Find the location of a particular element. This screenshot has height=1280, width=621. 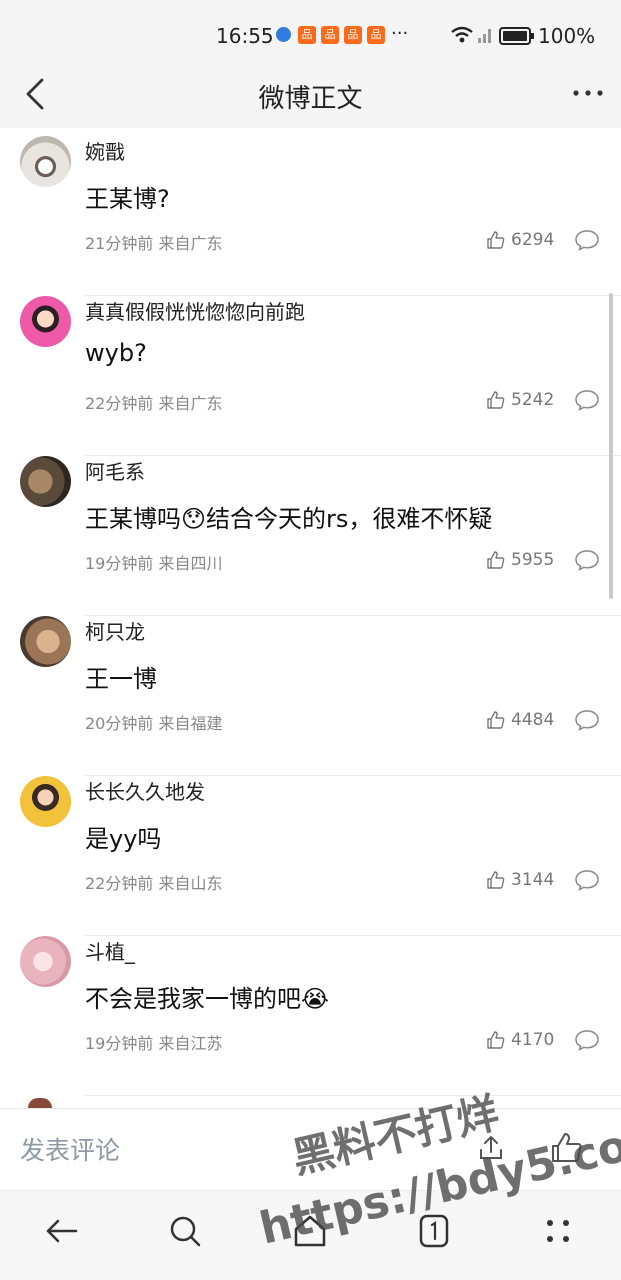

comment-location: 来自江苏 is located at coordinates (190, 1043).